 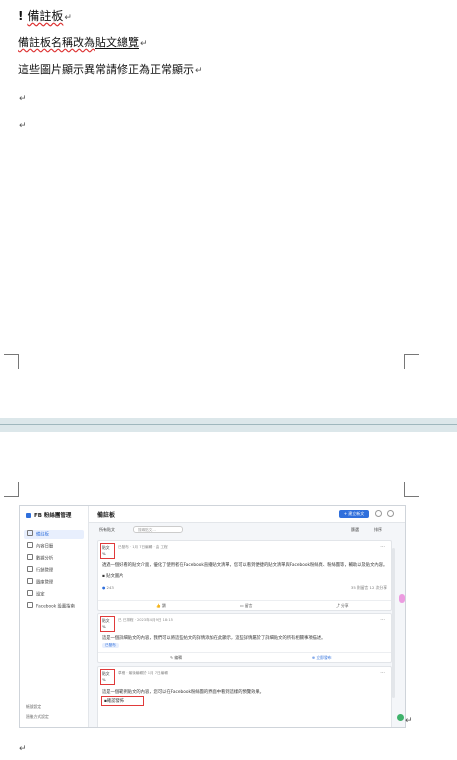 I want to click on share-action: ⤴ 分享, so click(x=342, y=605).